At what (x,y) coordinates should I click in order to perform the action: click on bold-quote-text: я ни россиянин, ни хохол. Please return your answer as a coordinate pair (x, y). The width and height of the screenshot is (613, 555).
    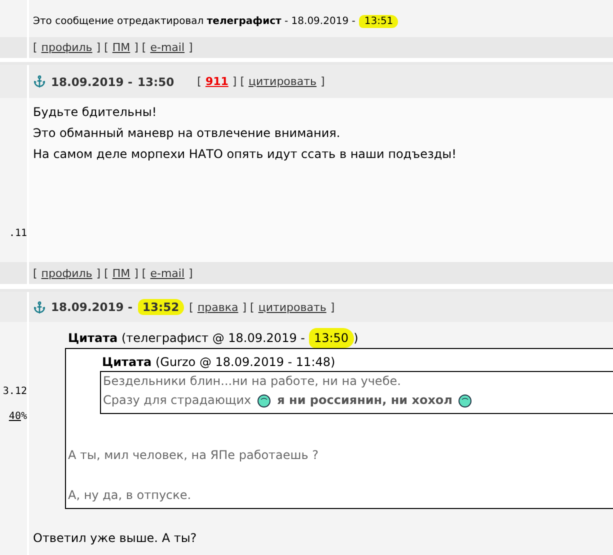
    Looking at the image, I should click on (364, 400).